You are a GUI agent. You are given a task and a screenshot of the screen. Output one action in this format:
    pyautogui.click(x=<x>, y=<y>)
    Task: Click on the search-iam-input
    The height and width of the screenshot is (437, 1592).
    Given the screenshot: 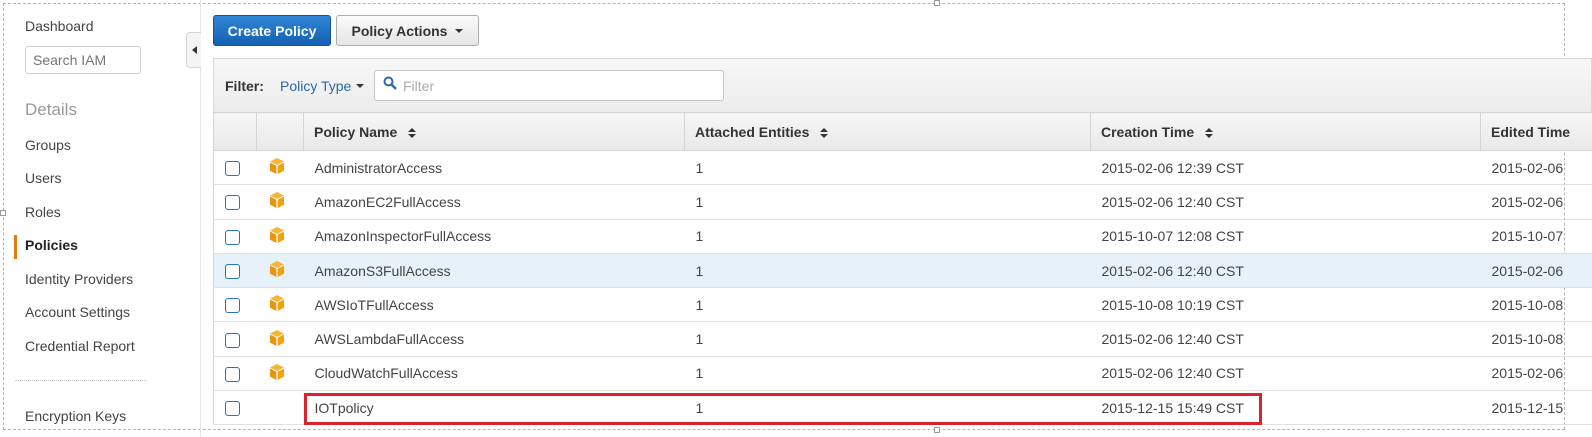 What is the action you would take?
    pyautogui.click(x=83, y=60)
    